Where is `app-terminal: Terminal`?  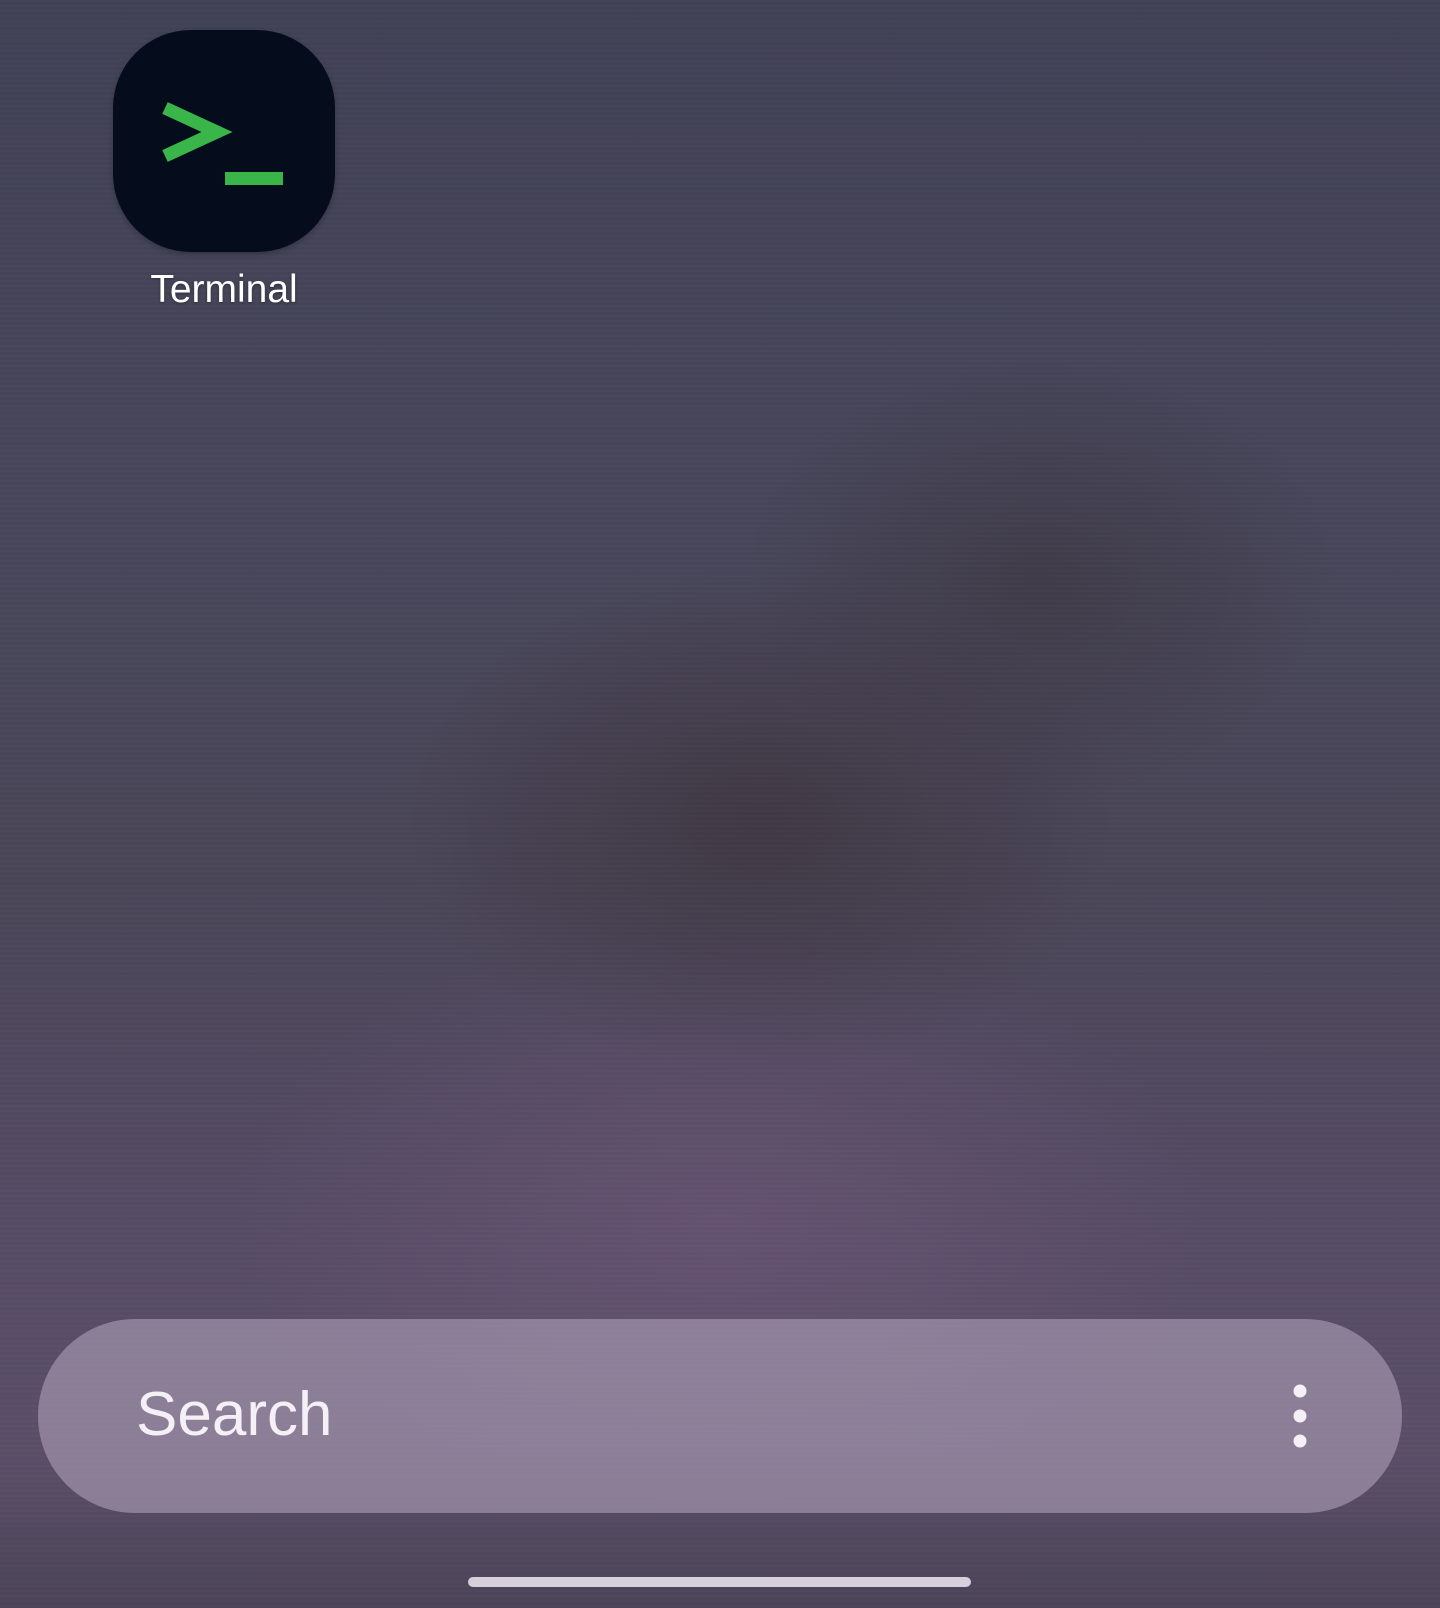
app-terminal: Terminal is located at coordinates (224, 171).